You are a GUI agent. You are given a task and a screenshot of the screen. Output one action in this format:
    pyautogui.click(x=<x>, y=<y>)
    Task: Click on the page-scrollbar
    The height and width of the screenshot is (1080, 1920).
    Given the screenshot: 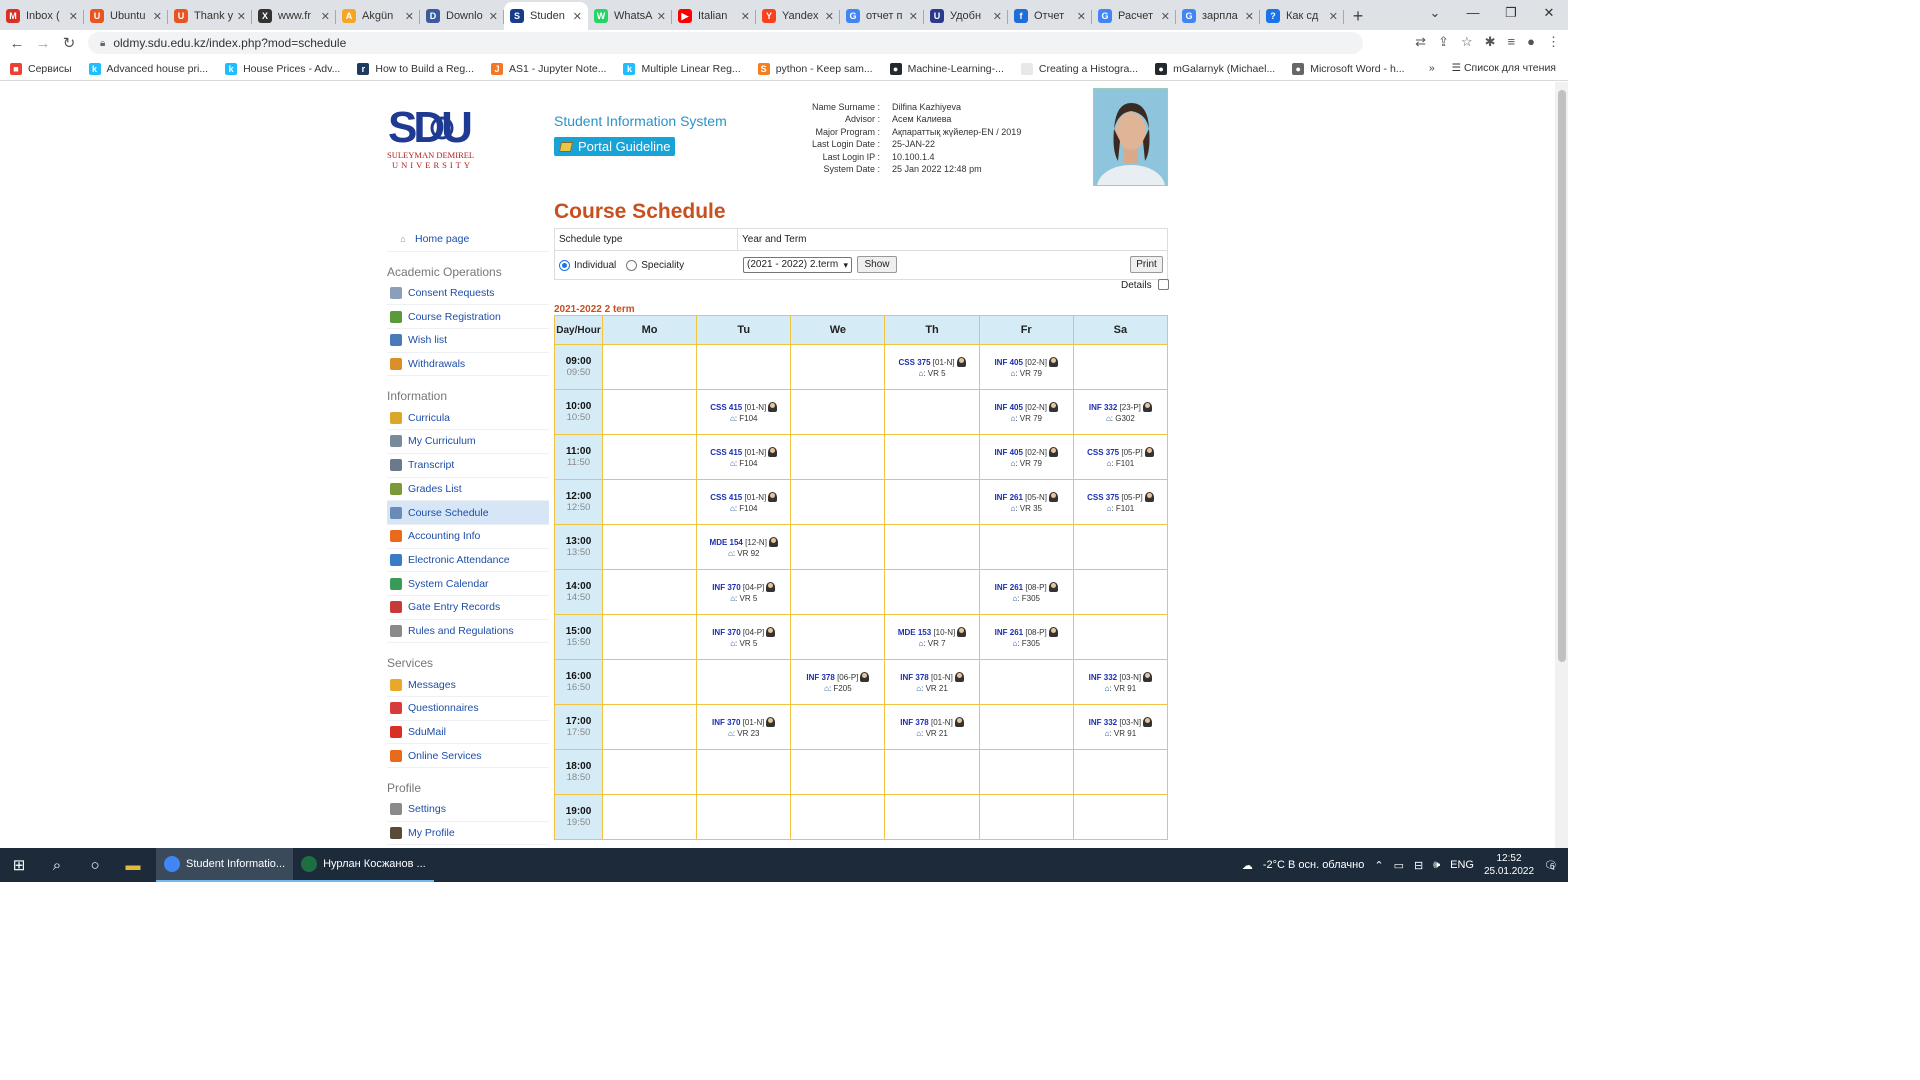 What is the action you would take?
    pyautogui.click(x=1561, y=465)
    